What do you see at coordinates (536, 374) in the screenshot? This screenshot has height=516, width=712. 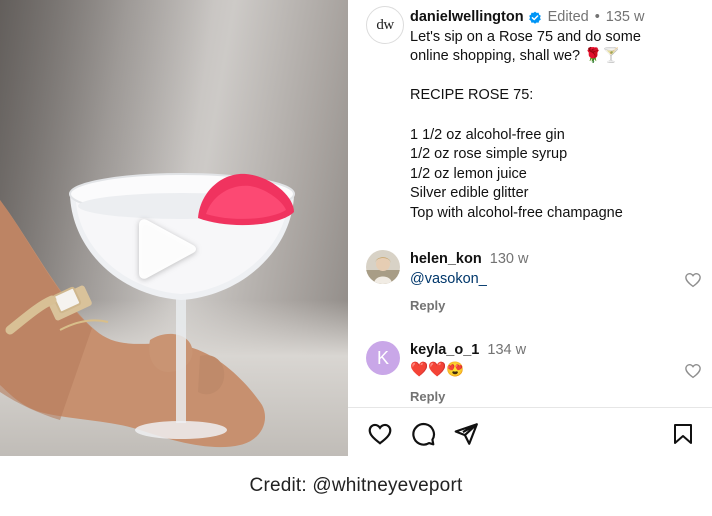 I see `comment-item: K keyla_o_1 134 w ❤️❤️😍 Reply` at bounding box center [536, 374].